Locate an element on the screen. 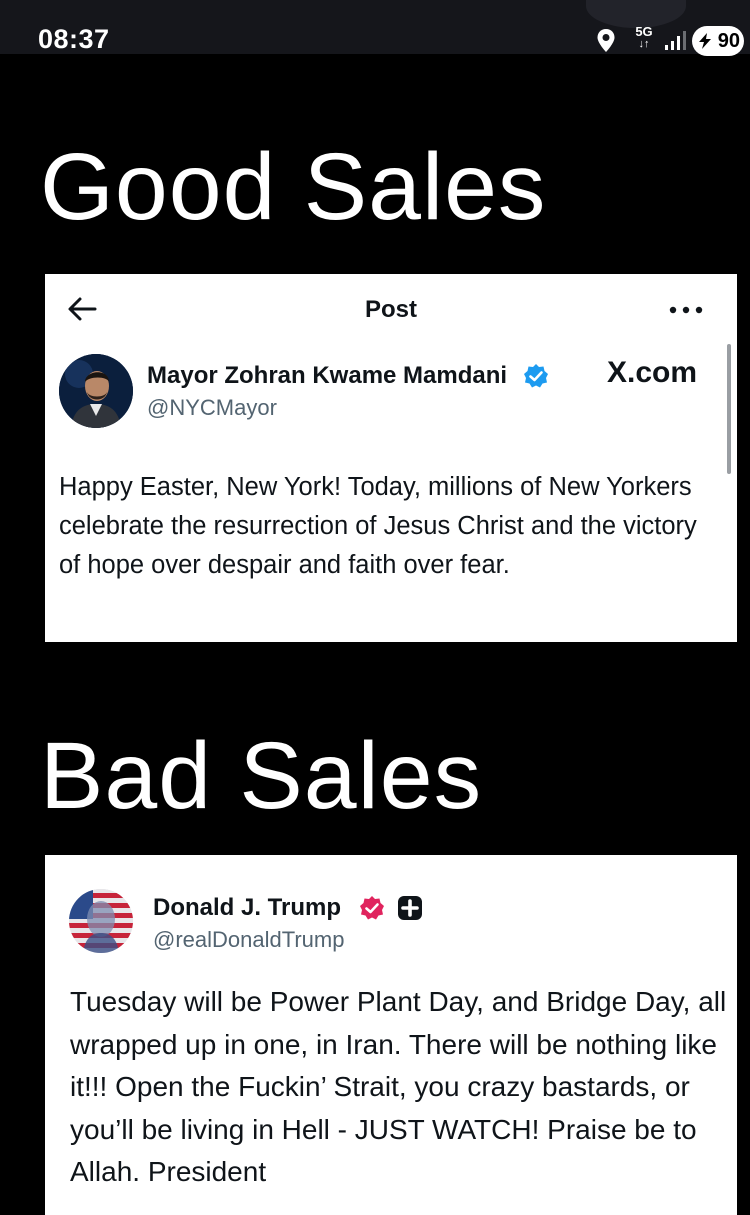 The image size is (750, 1215). source-label: X.com is located at coordinates (652, 372).